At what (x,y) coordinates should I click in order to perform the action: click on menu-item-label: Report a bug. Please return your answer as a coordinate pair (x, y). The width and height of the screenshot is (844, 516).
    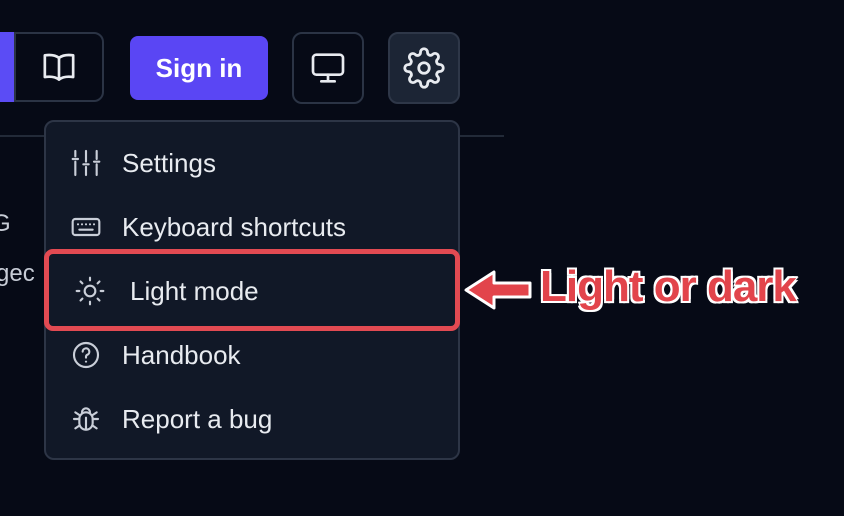
    Looking at the image, I should click on (197, 418).